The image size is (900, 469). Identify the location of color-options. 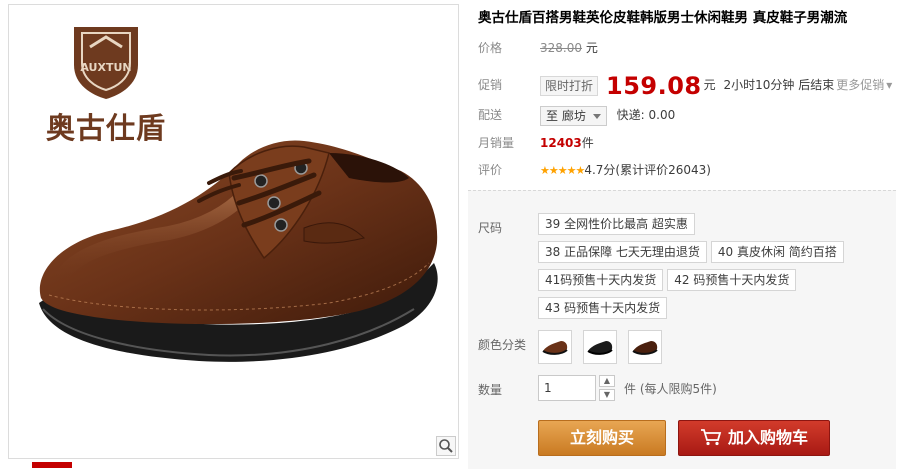
(603, 347).